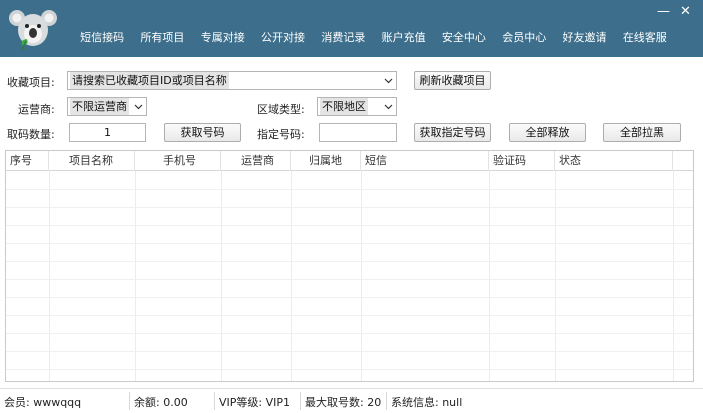 The width and height of the screenshot is (703, 413). Describe the element at coordinates (161, 402) in the screenshot. I see `status-balance: 余额: 0.00` at that location.